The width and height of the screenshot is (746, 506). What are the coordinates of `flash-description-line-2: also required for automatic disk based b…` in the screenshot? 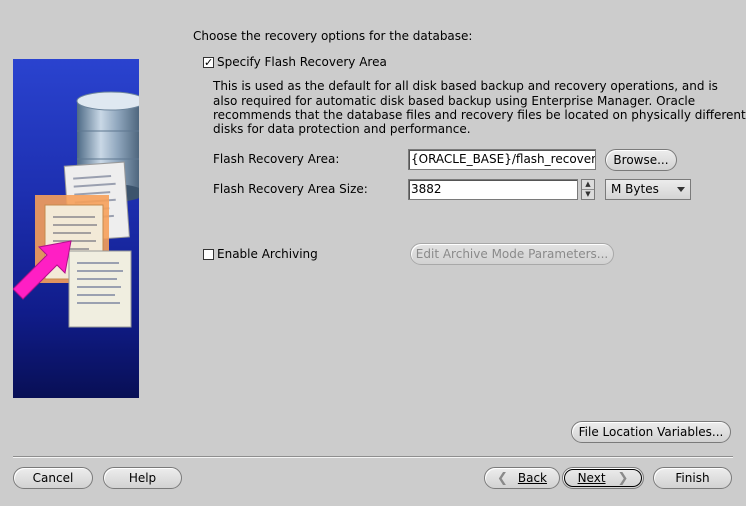 It's located at (454, 101).